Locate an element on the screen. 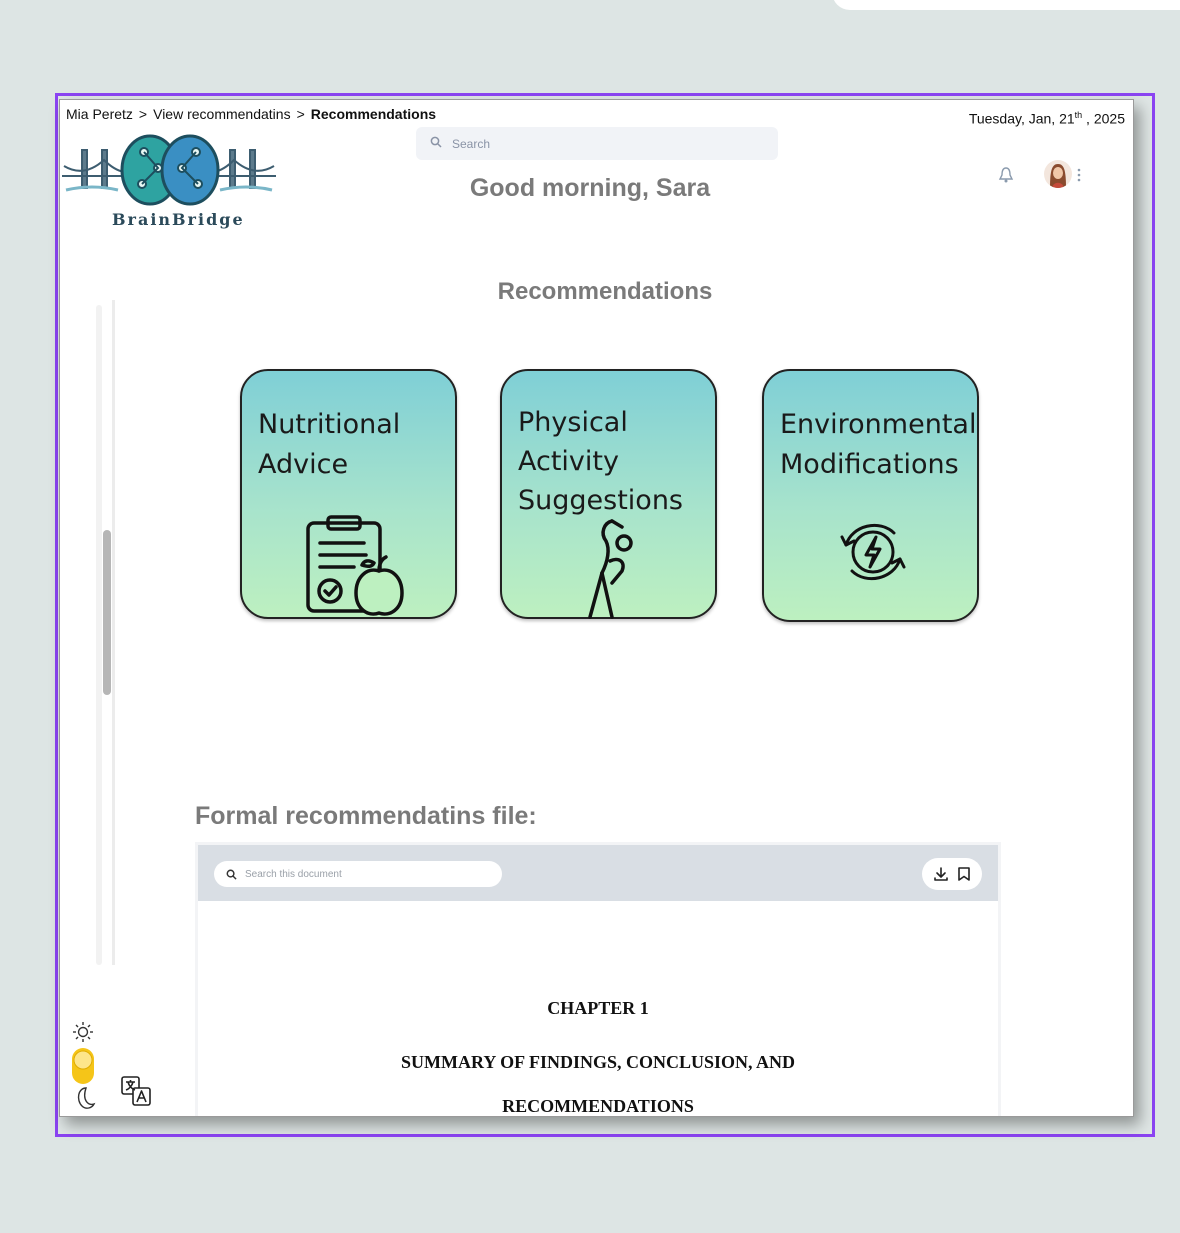  file-section-title: Formal recommendatins file: is located at coordinates (366, 816).